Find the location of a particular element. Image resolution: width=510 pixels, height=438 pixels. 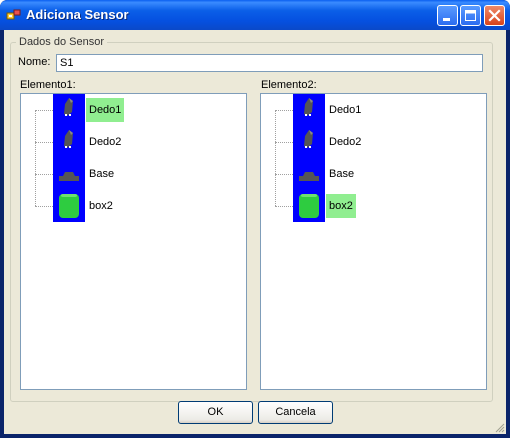

title-bar: Adiciona Sensor is located at coordinates (255, 15).